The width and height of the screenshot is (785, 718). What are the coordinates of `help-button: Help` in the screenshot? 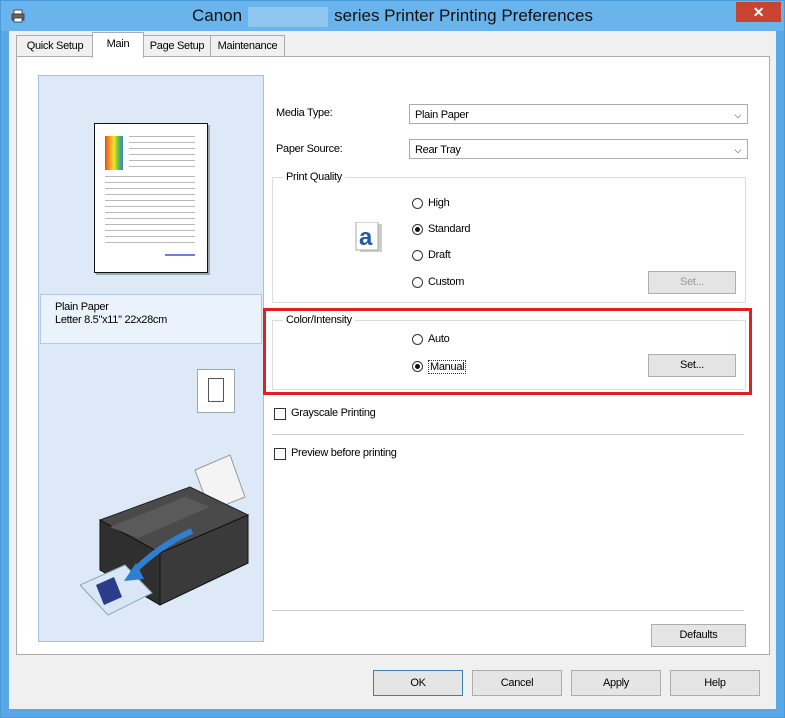 It's located at (715, 683).